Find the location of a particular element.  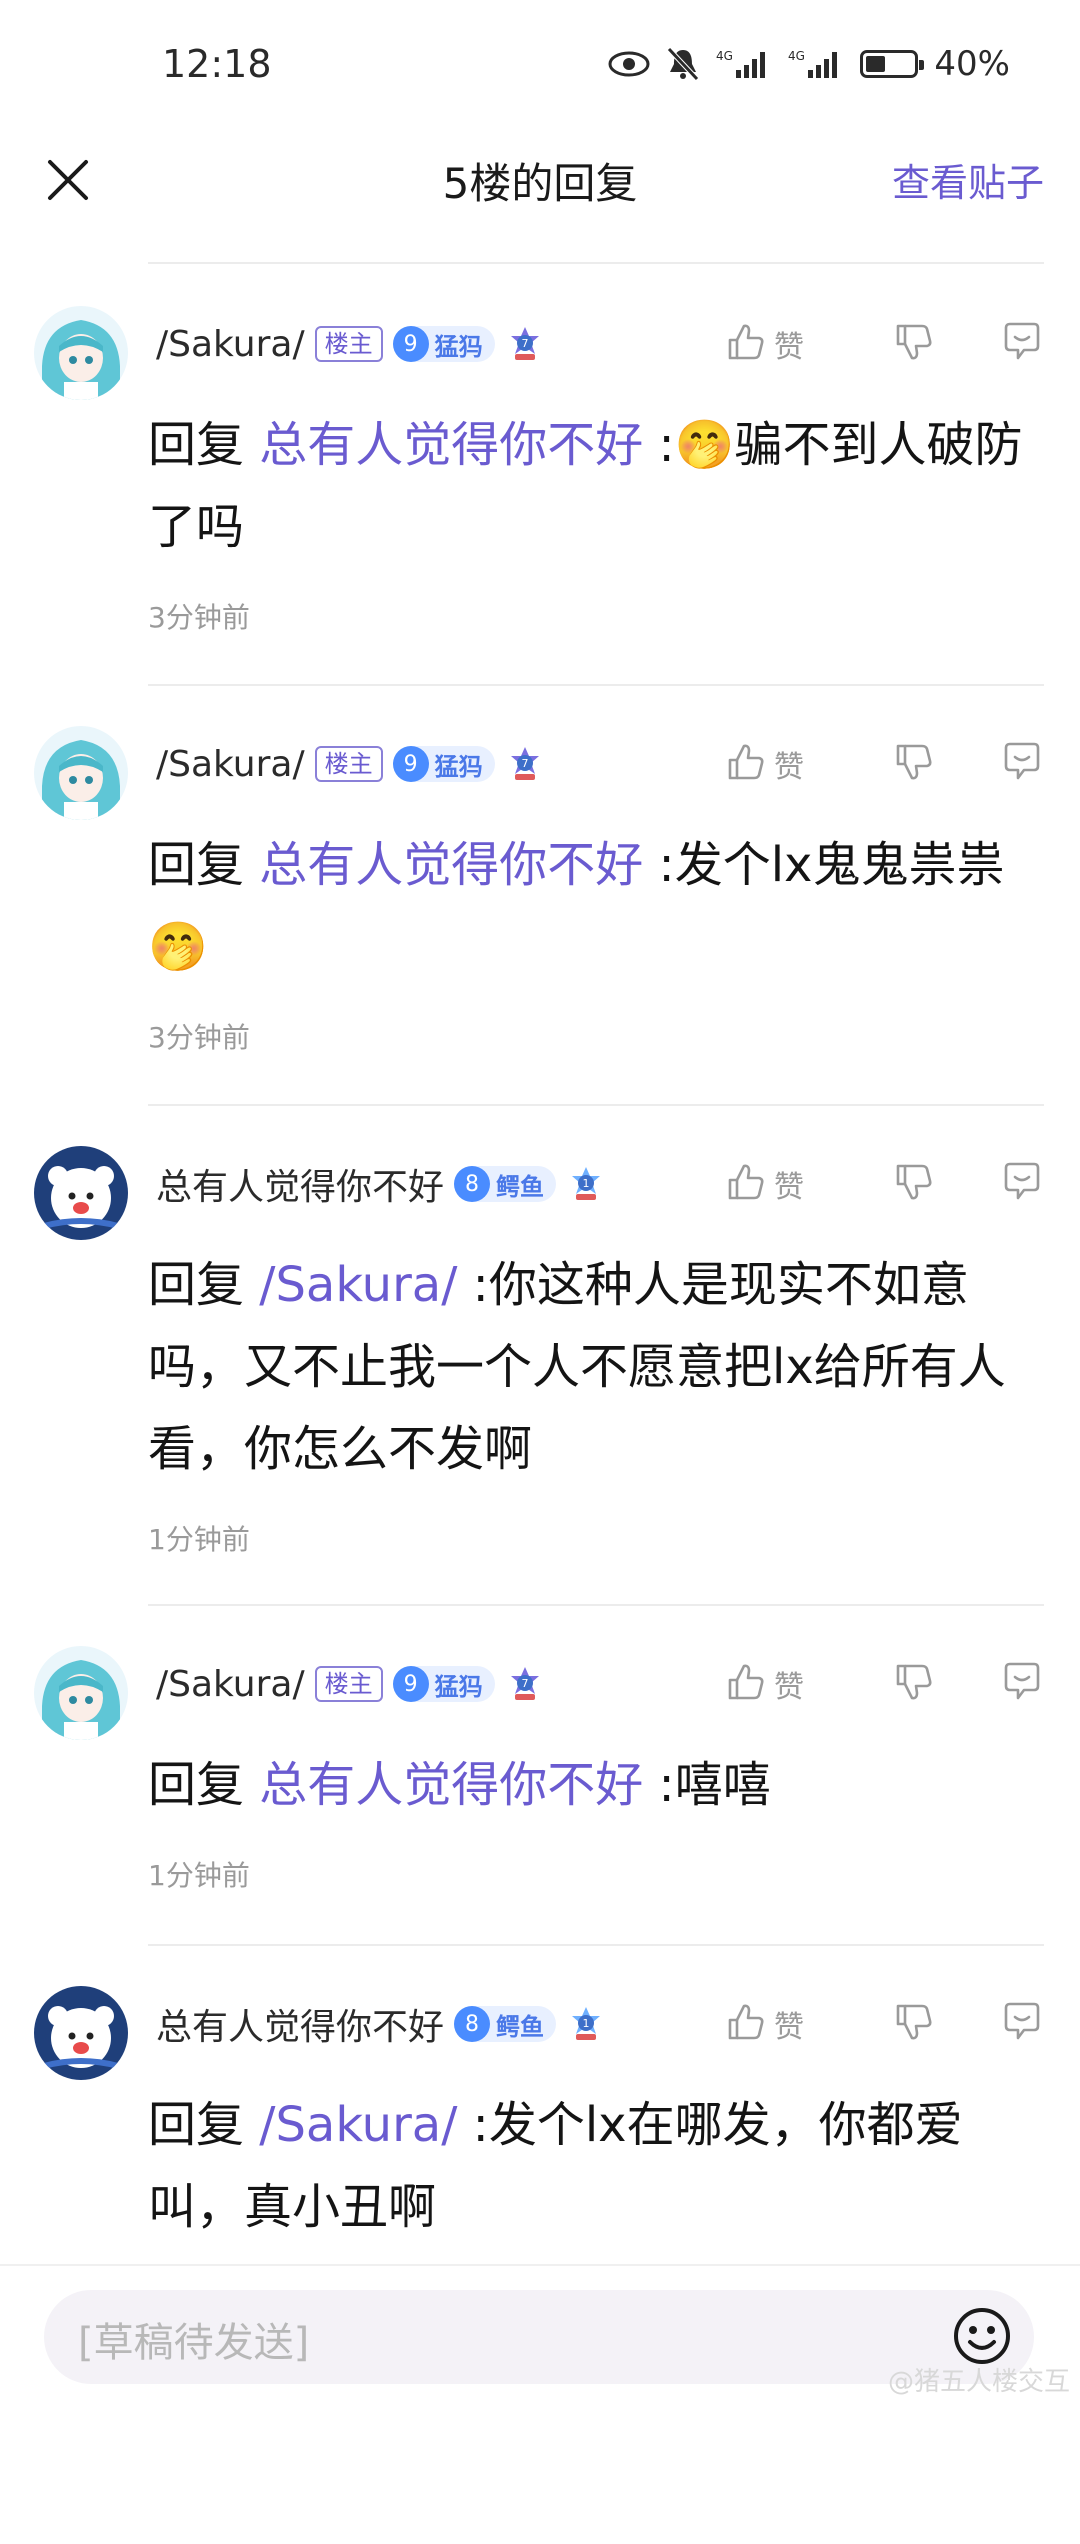

reply-input: [草稿待发送] is located at coordinates (539, 2337).